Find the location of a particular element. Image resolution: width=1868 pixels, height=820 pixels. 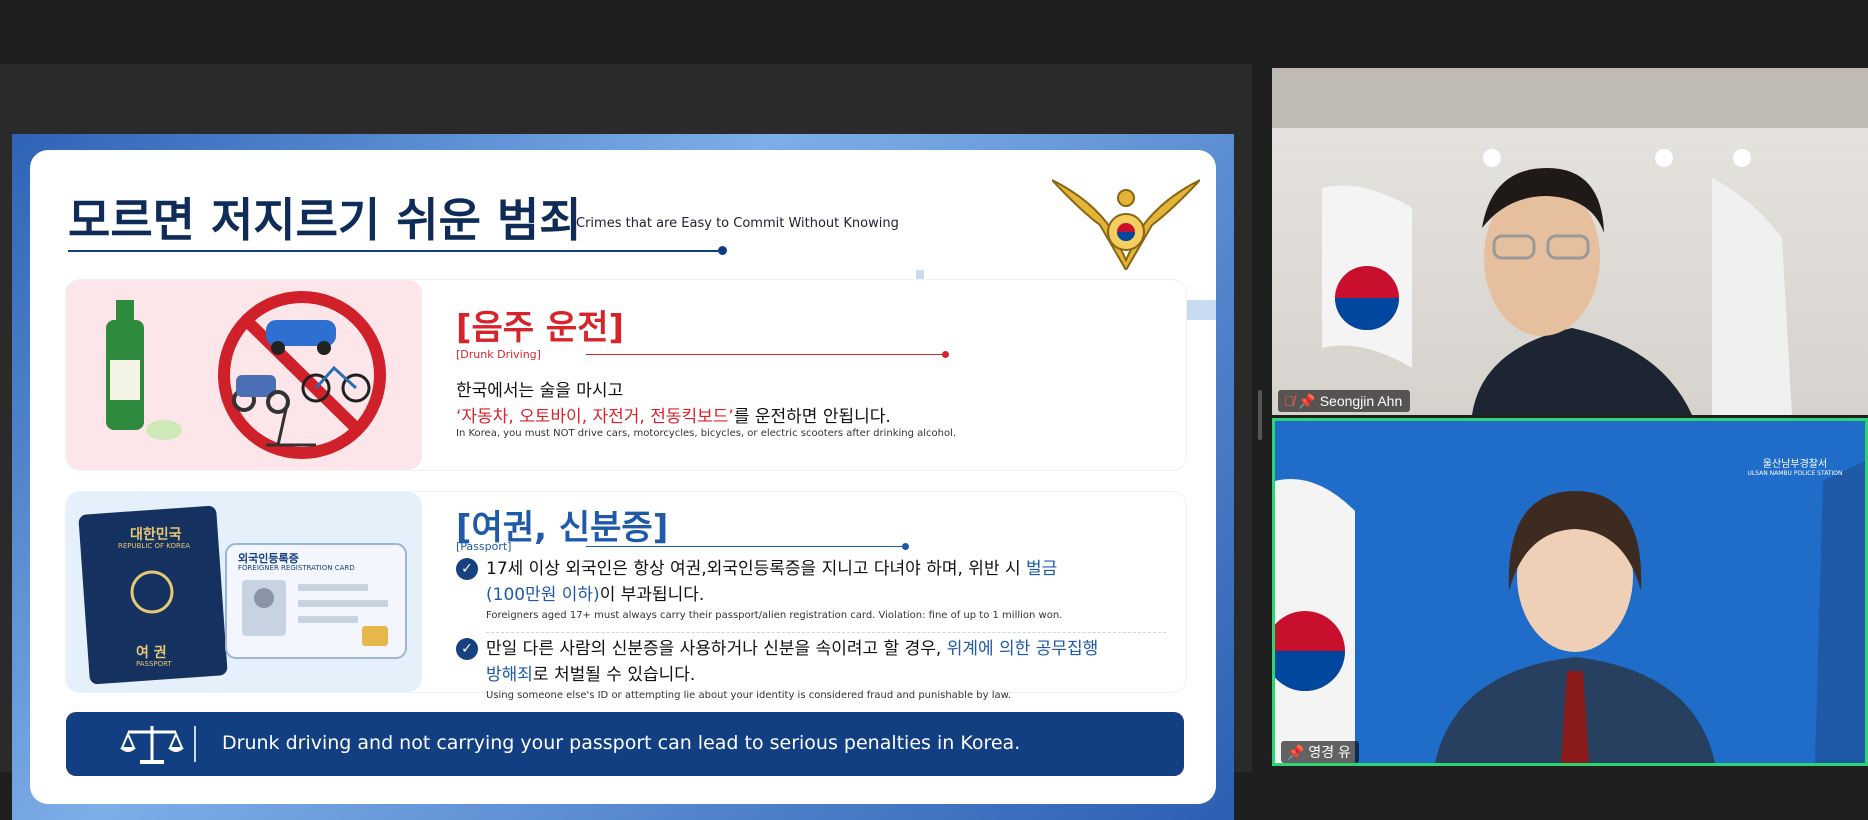

passport-bullet-2-highlight-obstruction: 위계에 의한 공무집행 is located at coordinates (1022, 649).